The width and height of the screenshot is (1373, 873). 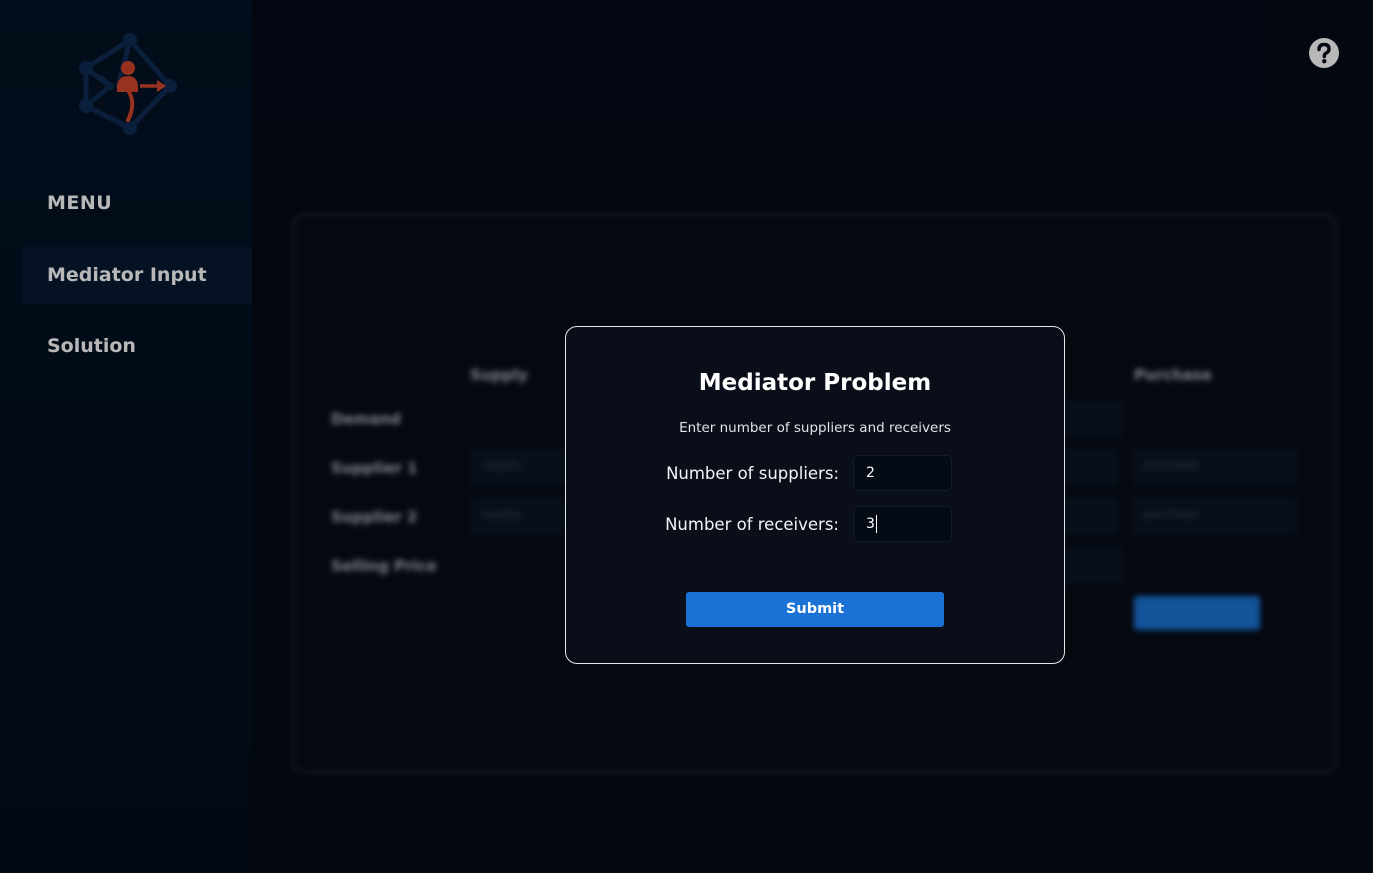 I want to click on receivers-label: Number of receivers:, so click(x=752, y=524).